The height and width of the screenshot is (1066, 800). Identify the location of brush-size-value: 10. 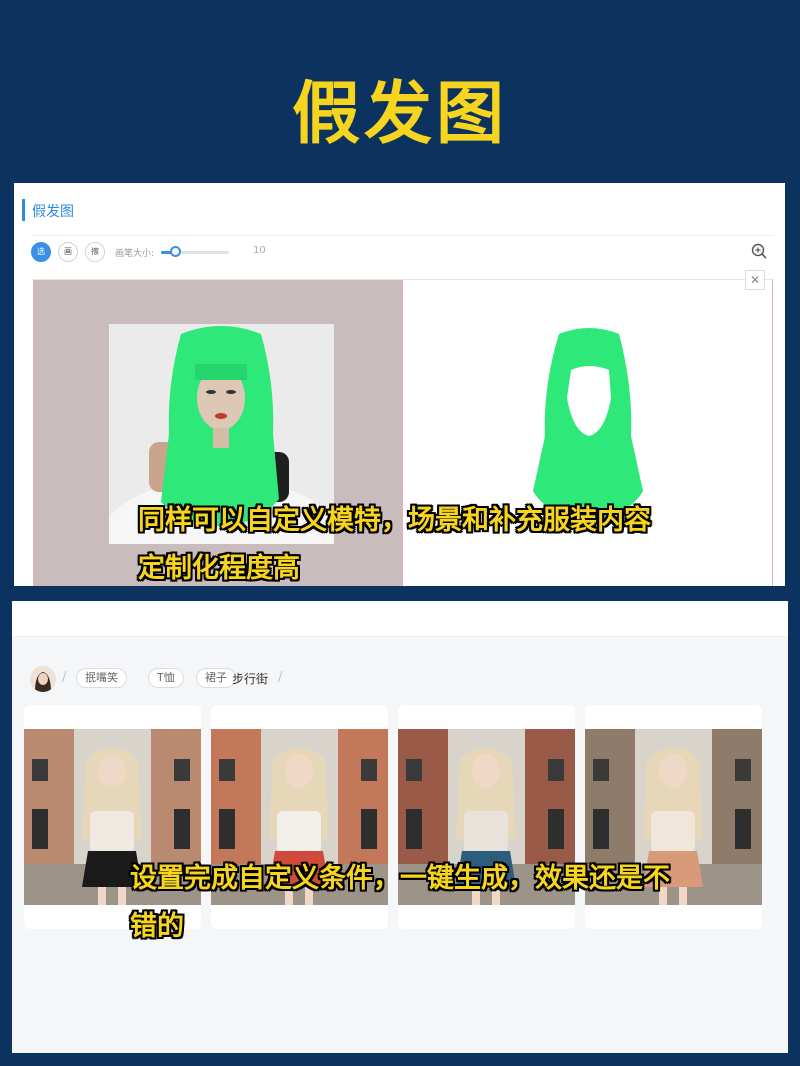
(259, 250).